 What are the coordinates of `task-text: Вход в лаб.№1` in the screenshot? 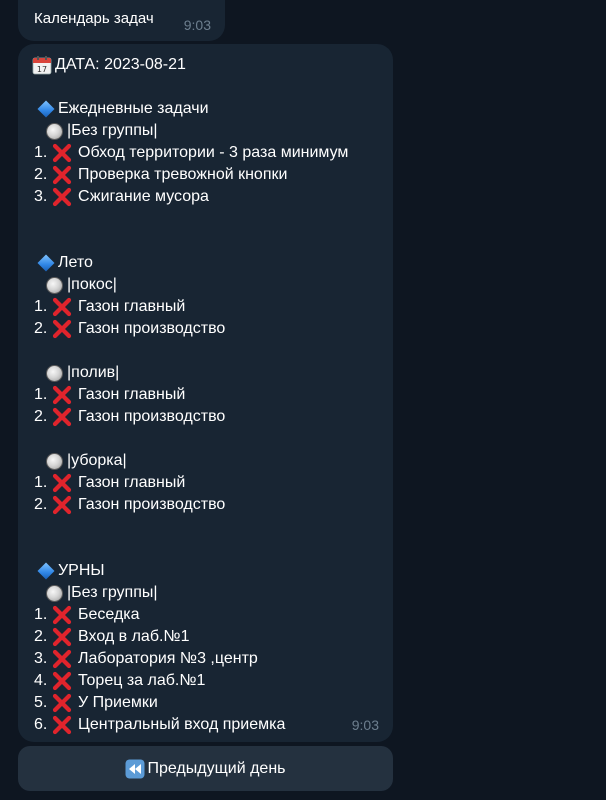 It's located at (134, 636).